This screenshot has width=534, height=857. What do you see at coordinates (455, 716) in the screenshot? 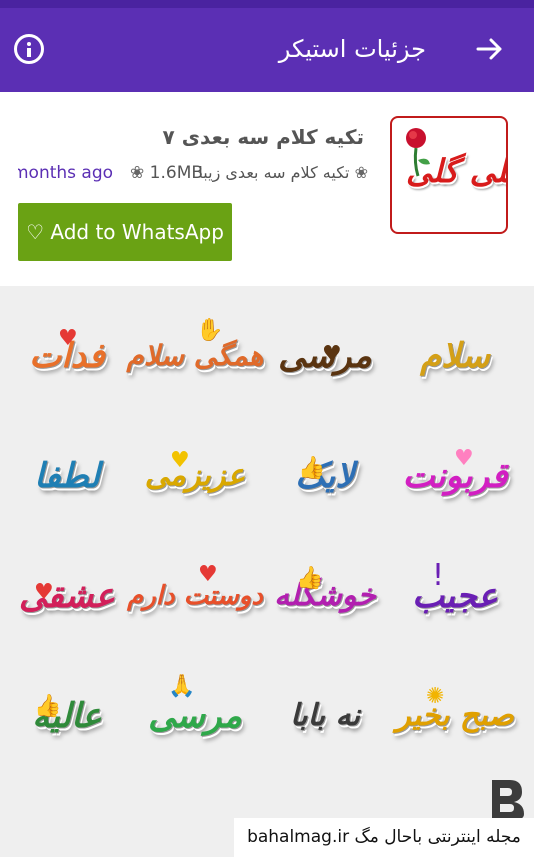
I see `sticker-sobh-bekheir: صبح بخیر` at bounding box center [455, 716].